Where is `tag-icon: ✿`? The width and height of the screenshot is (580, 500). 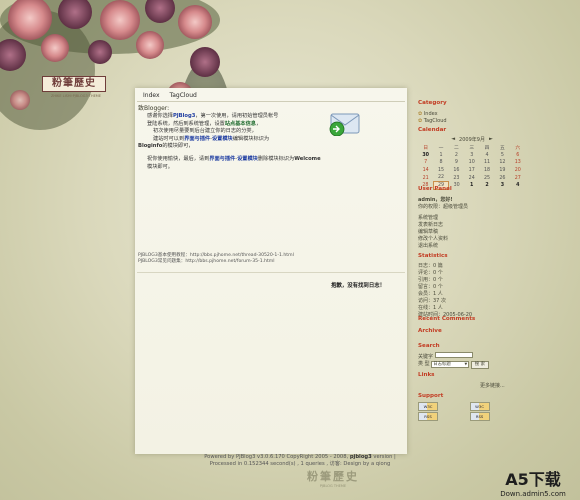
tag-icon: ✿ is located at coordinates (420, 121).